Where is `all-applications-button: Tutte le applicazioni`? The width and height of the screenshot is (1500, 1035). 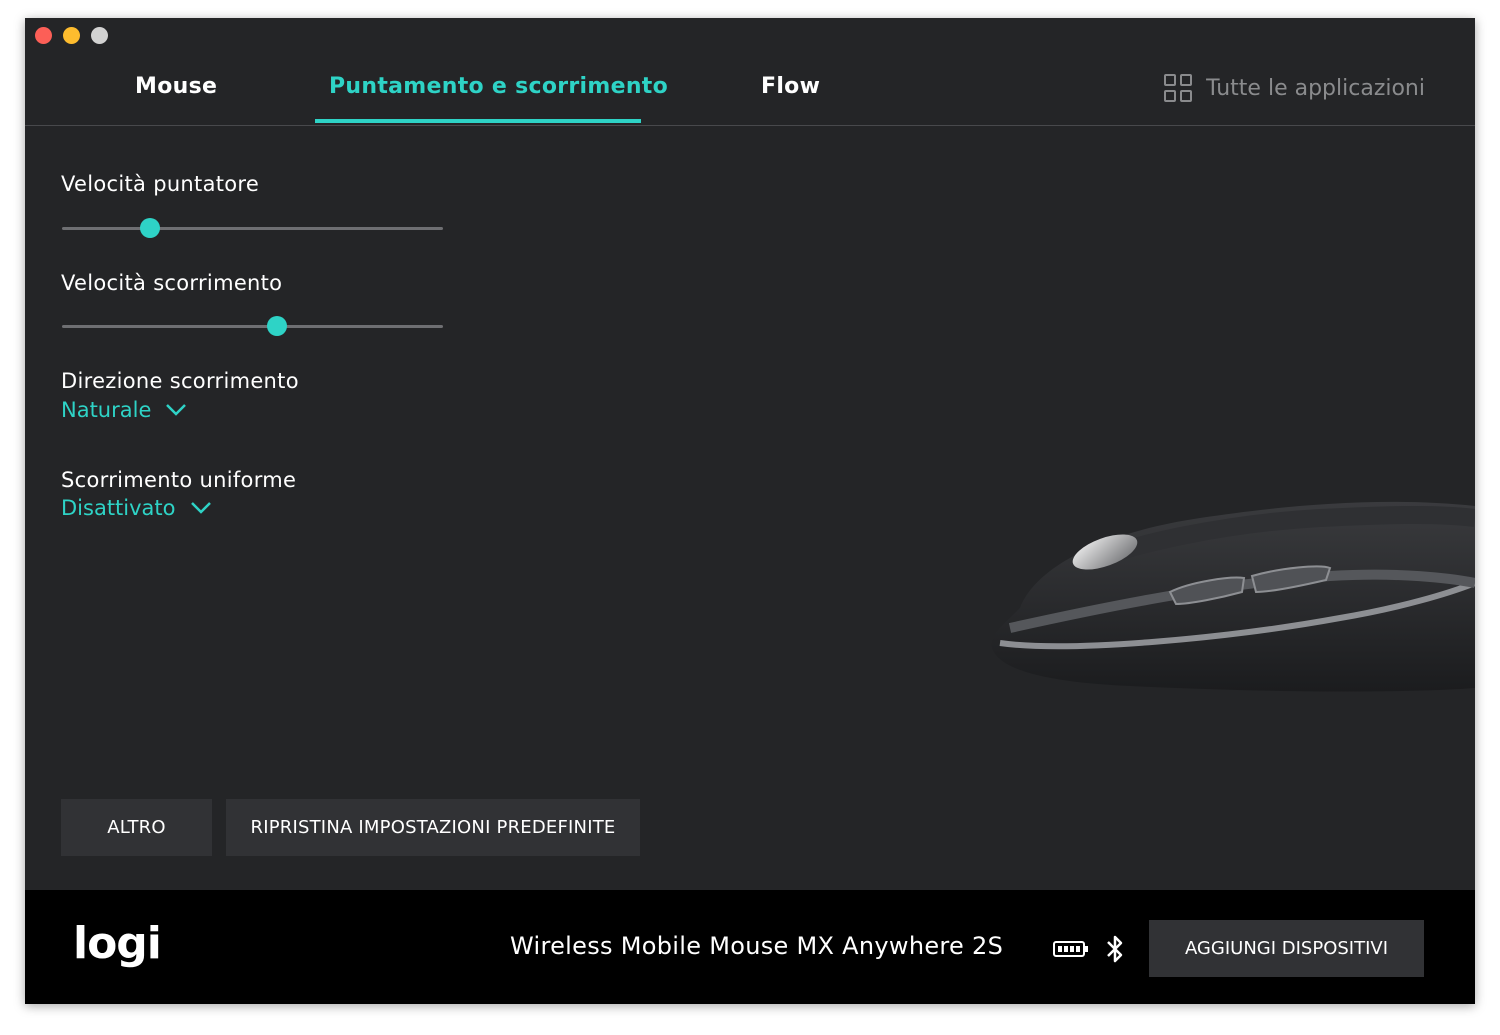
all-applications-button: Tutte le applicazioni is located at coordinates (1294, 88).